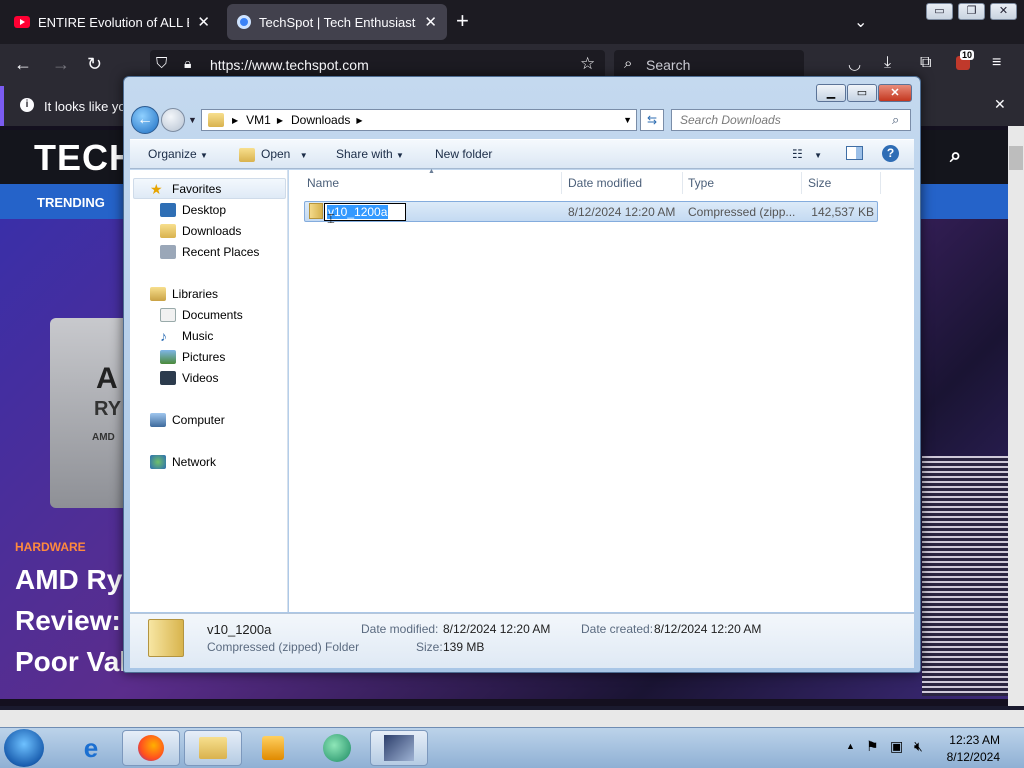  I want to click on headline-line: Review:, so click(68, 621).